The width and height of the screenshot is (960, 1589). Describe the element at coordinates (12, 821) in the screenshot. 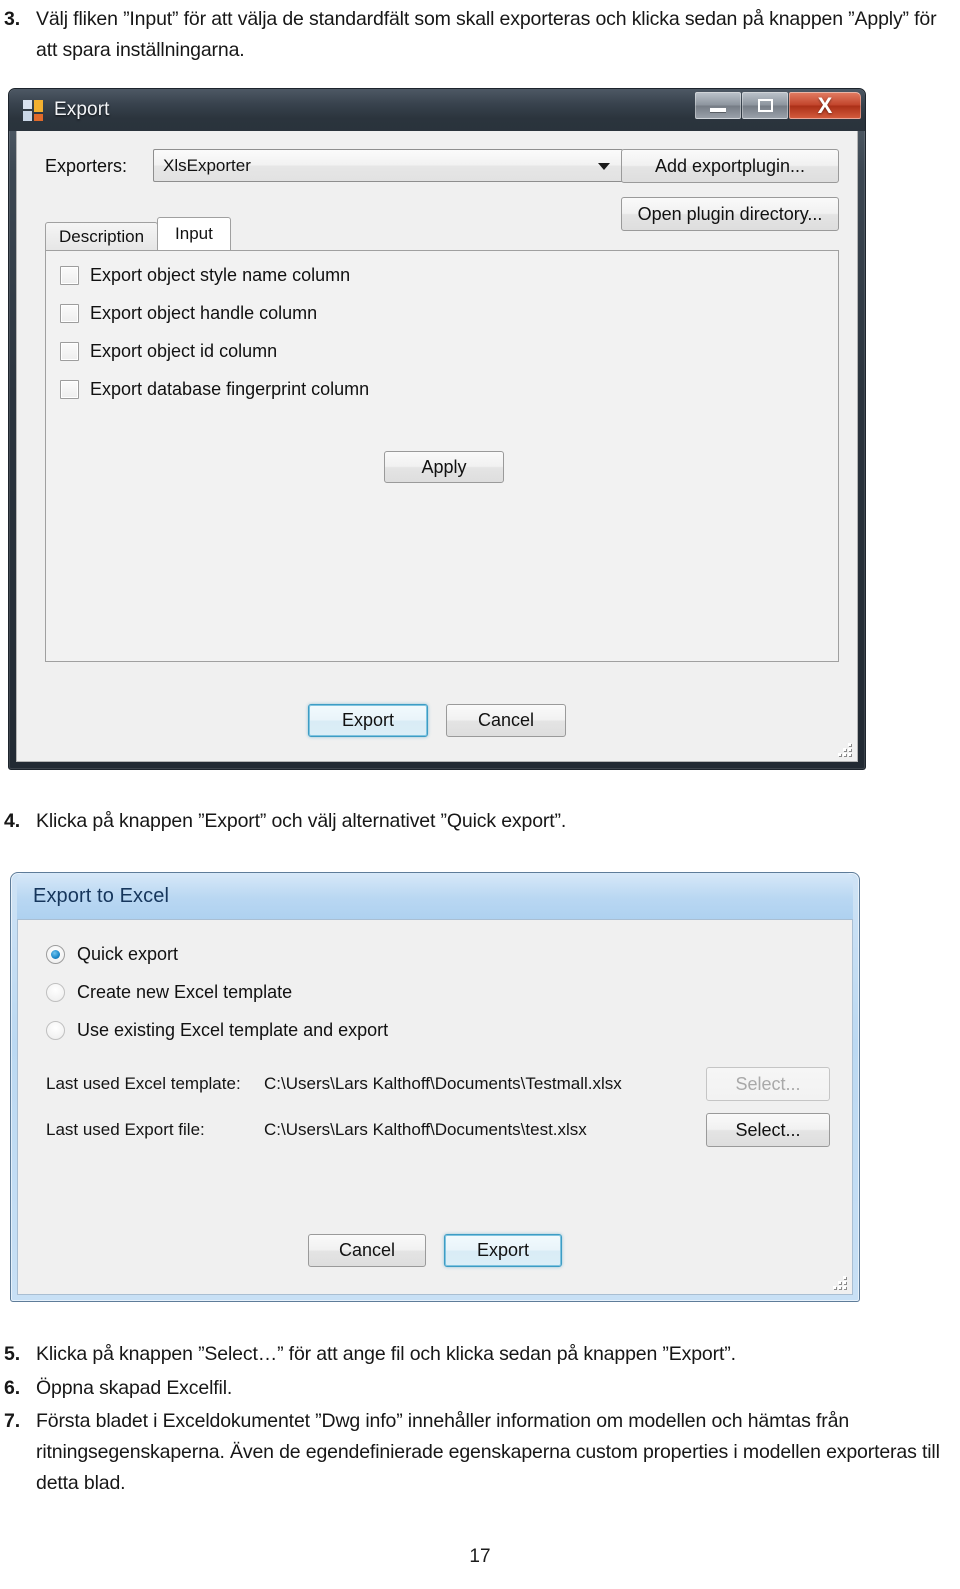

I see `step-number: 4.` at that location.